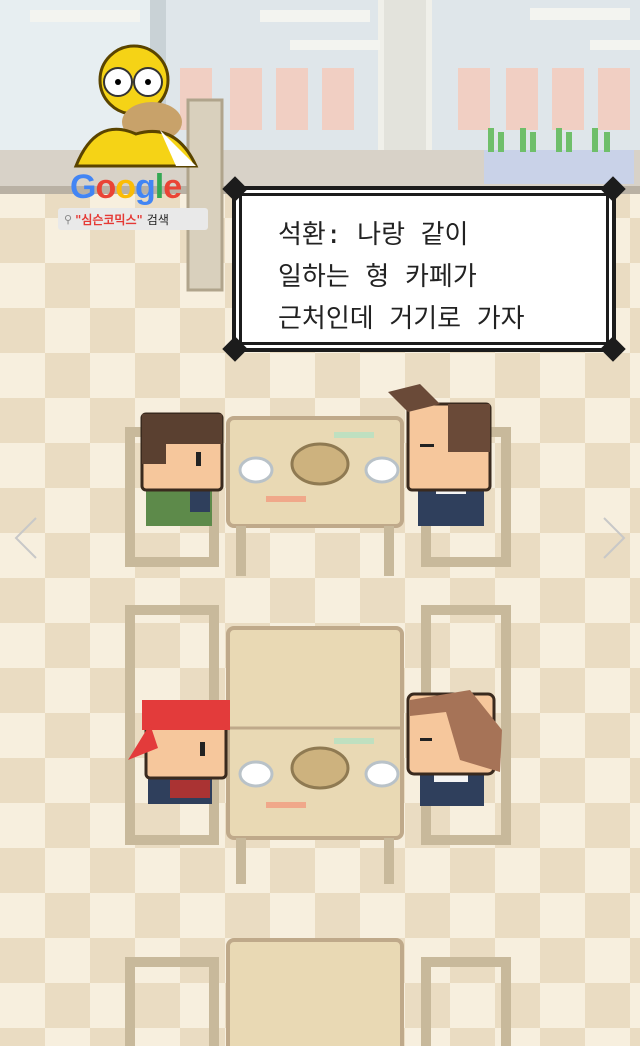 The width and height of the screenshot is (640, 1046). Describe the element at coordinates (68, 219) in the screenshot. I see `search-icon: ⚲` at that location.